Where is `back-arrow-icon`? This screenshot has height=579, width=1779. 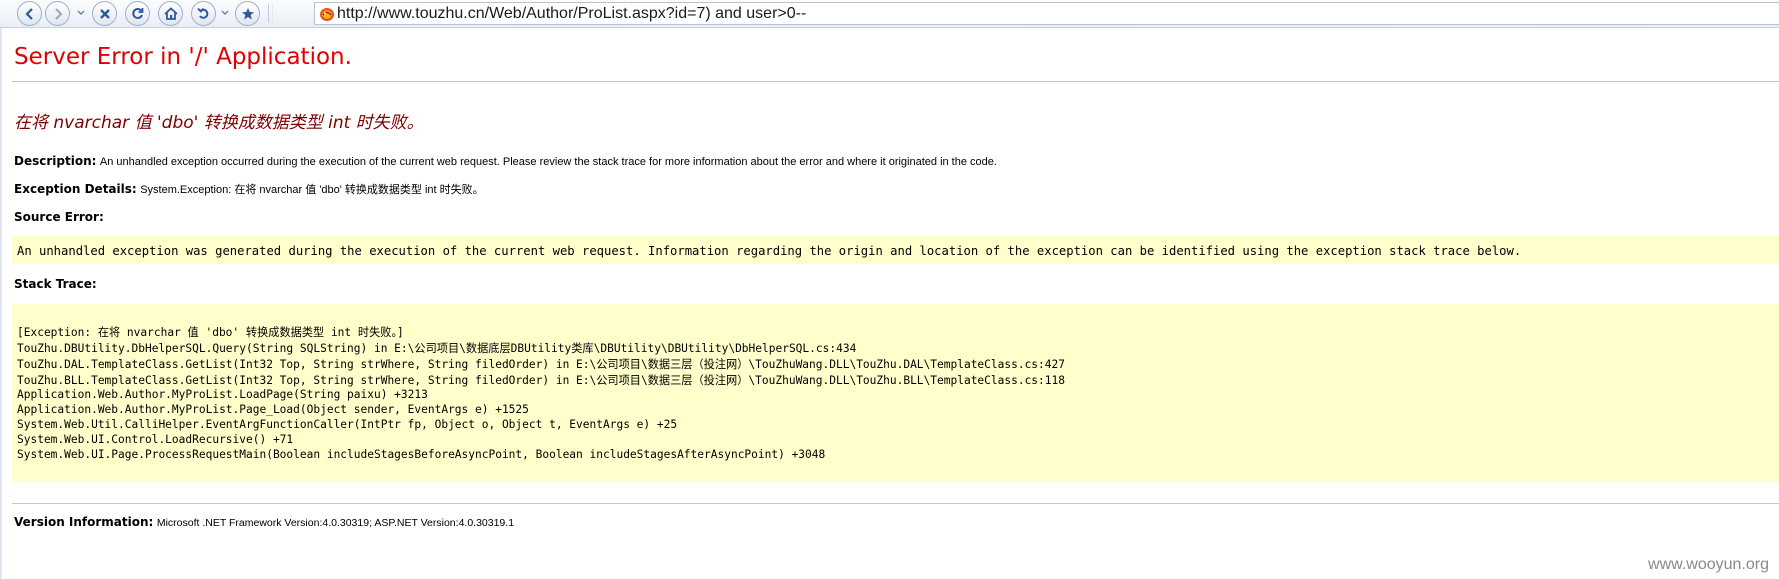 back-arrow-icon is located at coordinates (28, 13).